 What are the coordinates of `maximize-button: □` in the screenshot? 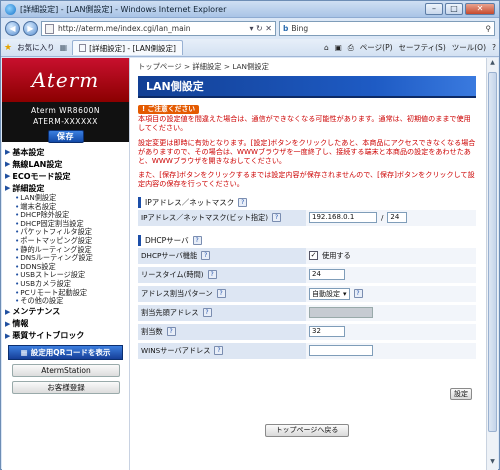 It's located at (454, 9).